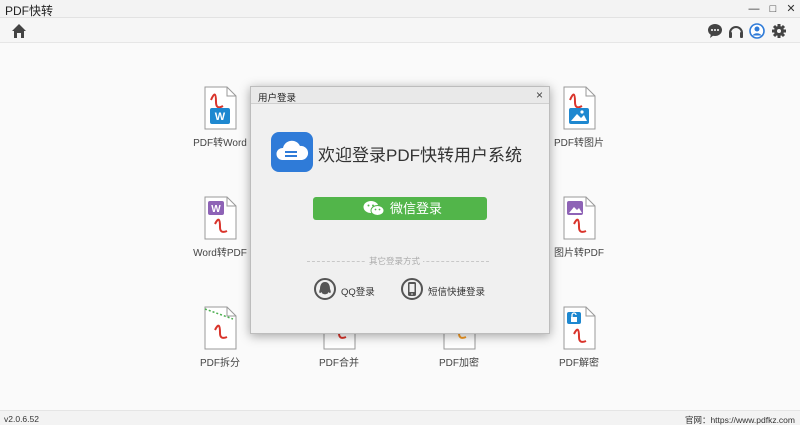 The height and width of the screenshot is (425, 800). I want to click on minimize-button: —, so click(754, 9).